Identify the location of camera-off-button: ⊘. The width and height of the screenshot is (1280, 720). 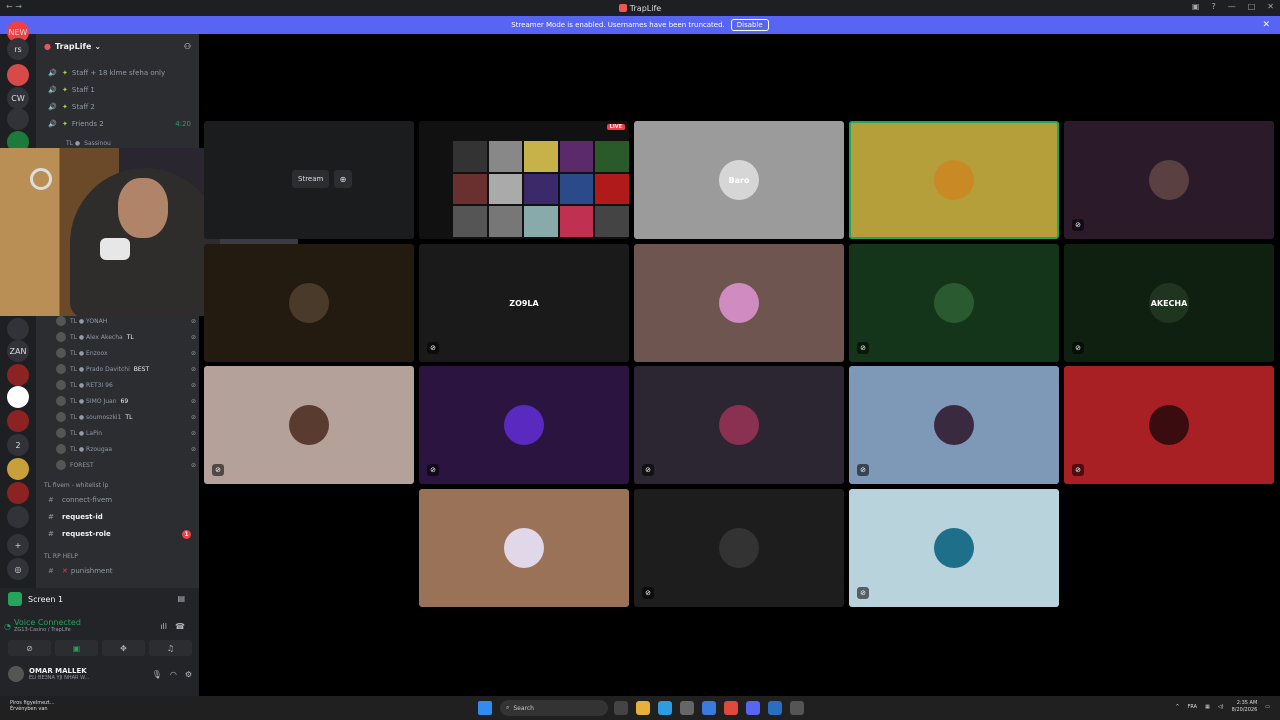
(29, 648).